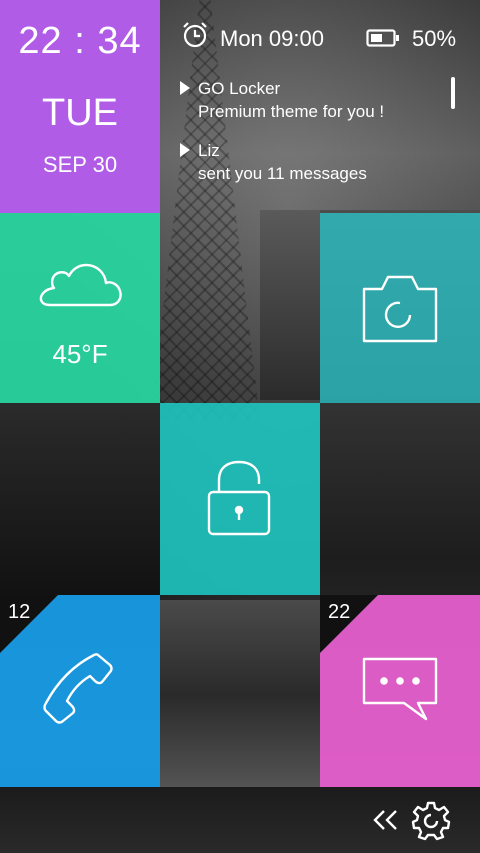 The width and height of the screenshot is (480, 853). I want to click on bottom-bar, so click(240, 820).